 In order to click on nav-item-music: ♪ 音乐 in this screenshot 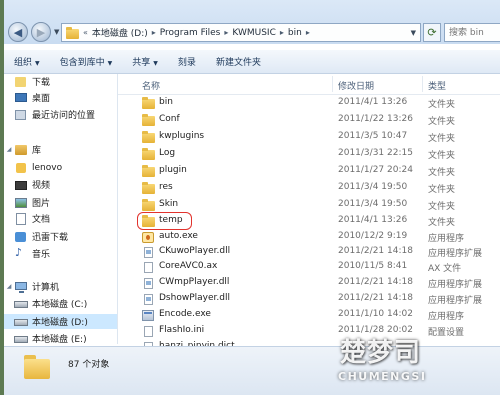, I will do `click(60, 253)`.